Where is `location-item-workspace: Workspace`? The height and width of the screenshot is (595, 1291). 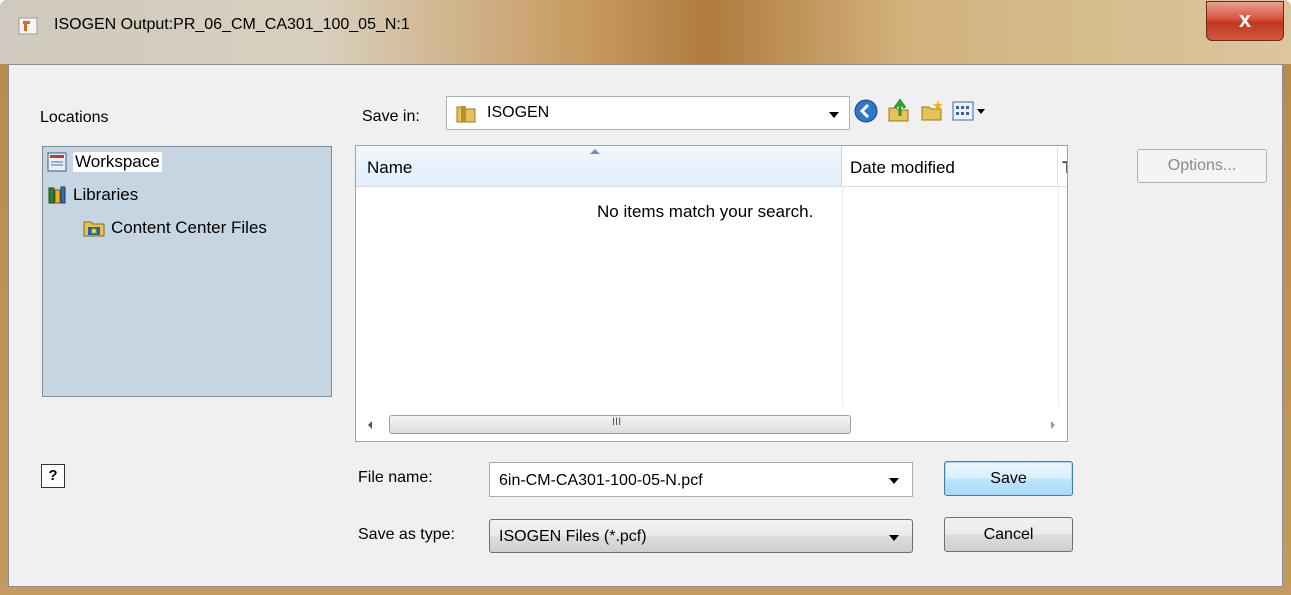
location-item-workspace: Workspace is located at coordinates (104, 162).